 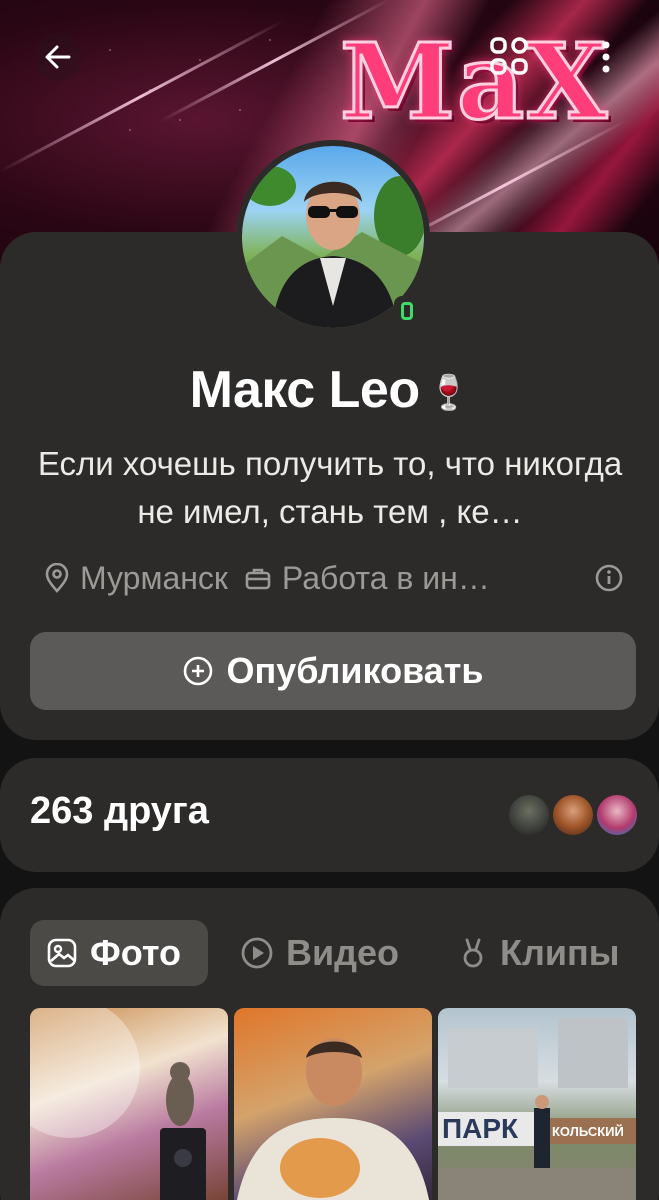 I want to click on tab-video: Видео, so click(x=319, y=953).